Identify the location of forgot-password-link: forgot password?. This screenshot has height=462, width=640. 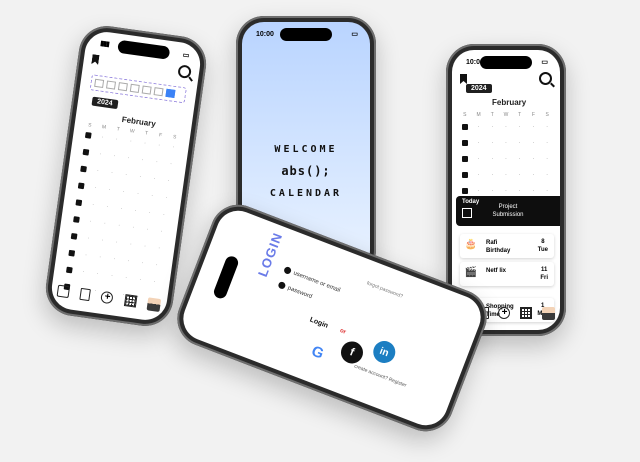
(385, 289).